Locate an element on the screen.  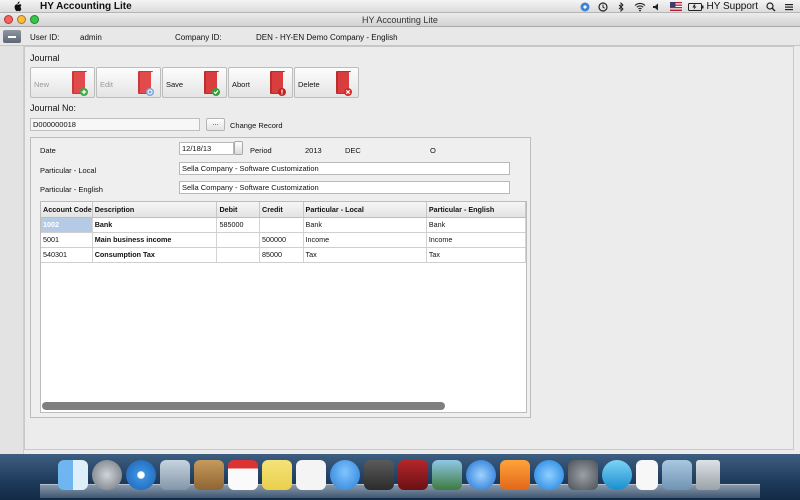
cell-particular-local: Tax is located at coordinates (365, 255).